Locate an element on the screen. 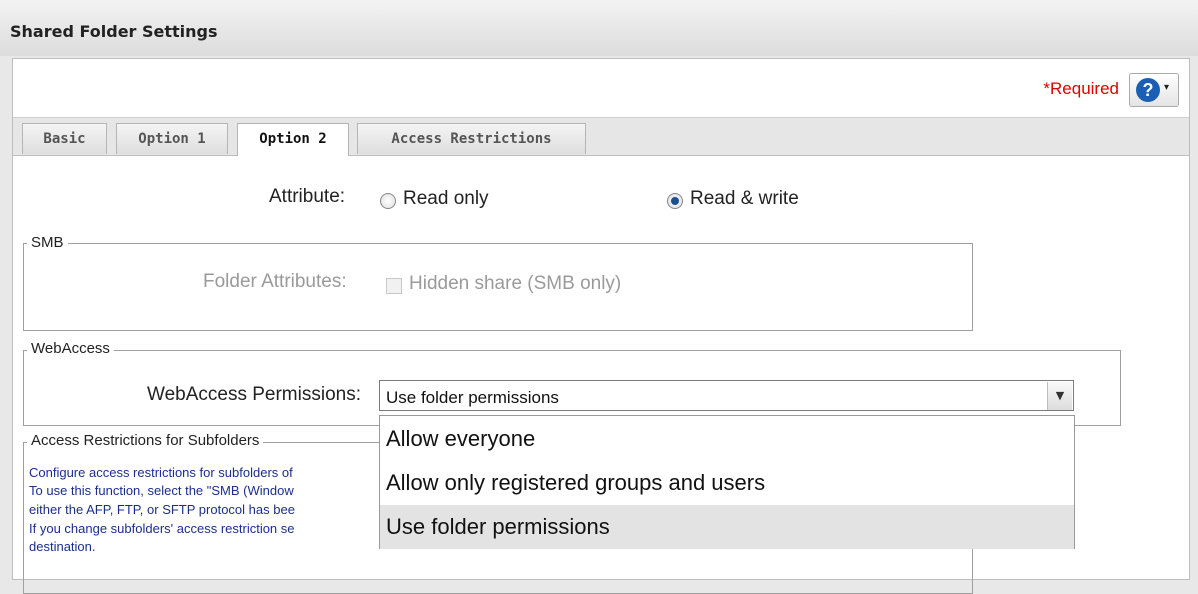 The width and height of the screenshot is (1198, 594). attribute-label: Attribute: is located at coordinates (307, 196).